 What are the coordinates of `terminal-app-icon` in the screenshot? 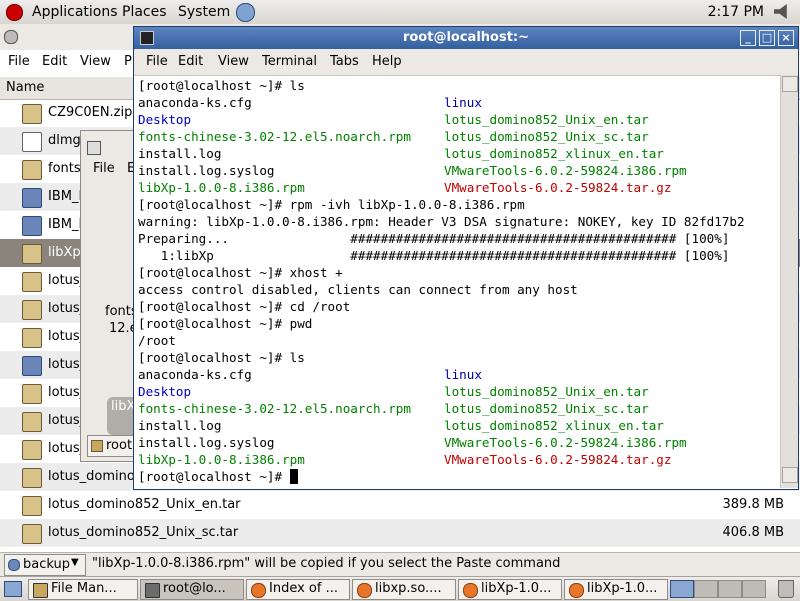 It's located at (147, 38).